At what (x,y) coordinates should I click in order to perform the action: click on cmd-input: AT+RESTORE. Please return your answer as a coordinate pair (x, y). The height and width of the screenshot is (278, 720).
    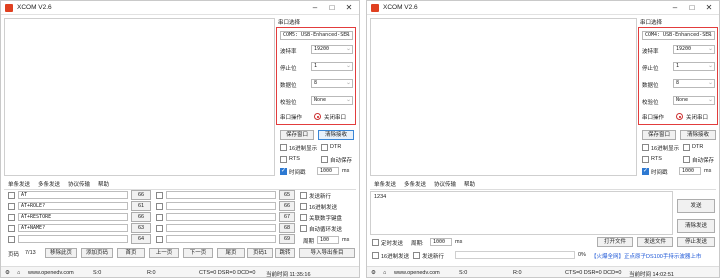
    Looking at the image, I should click on (73, 217).